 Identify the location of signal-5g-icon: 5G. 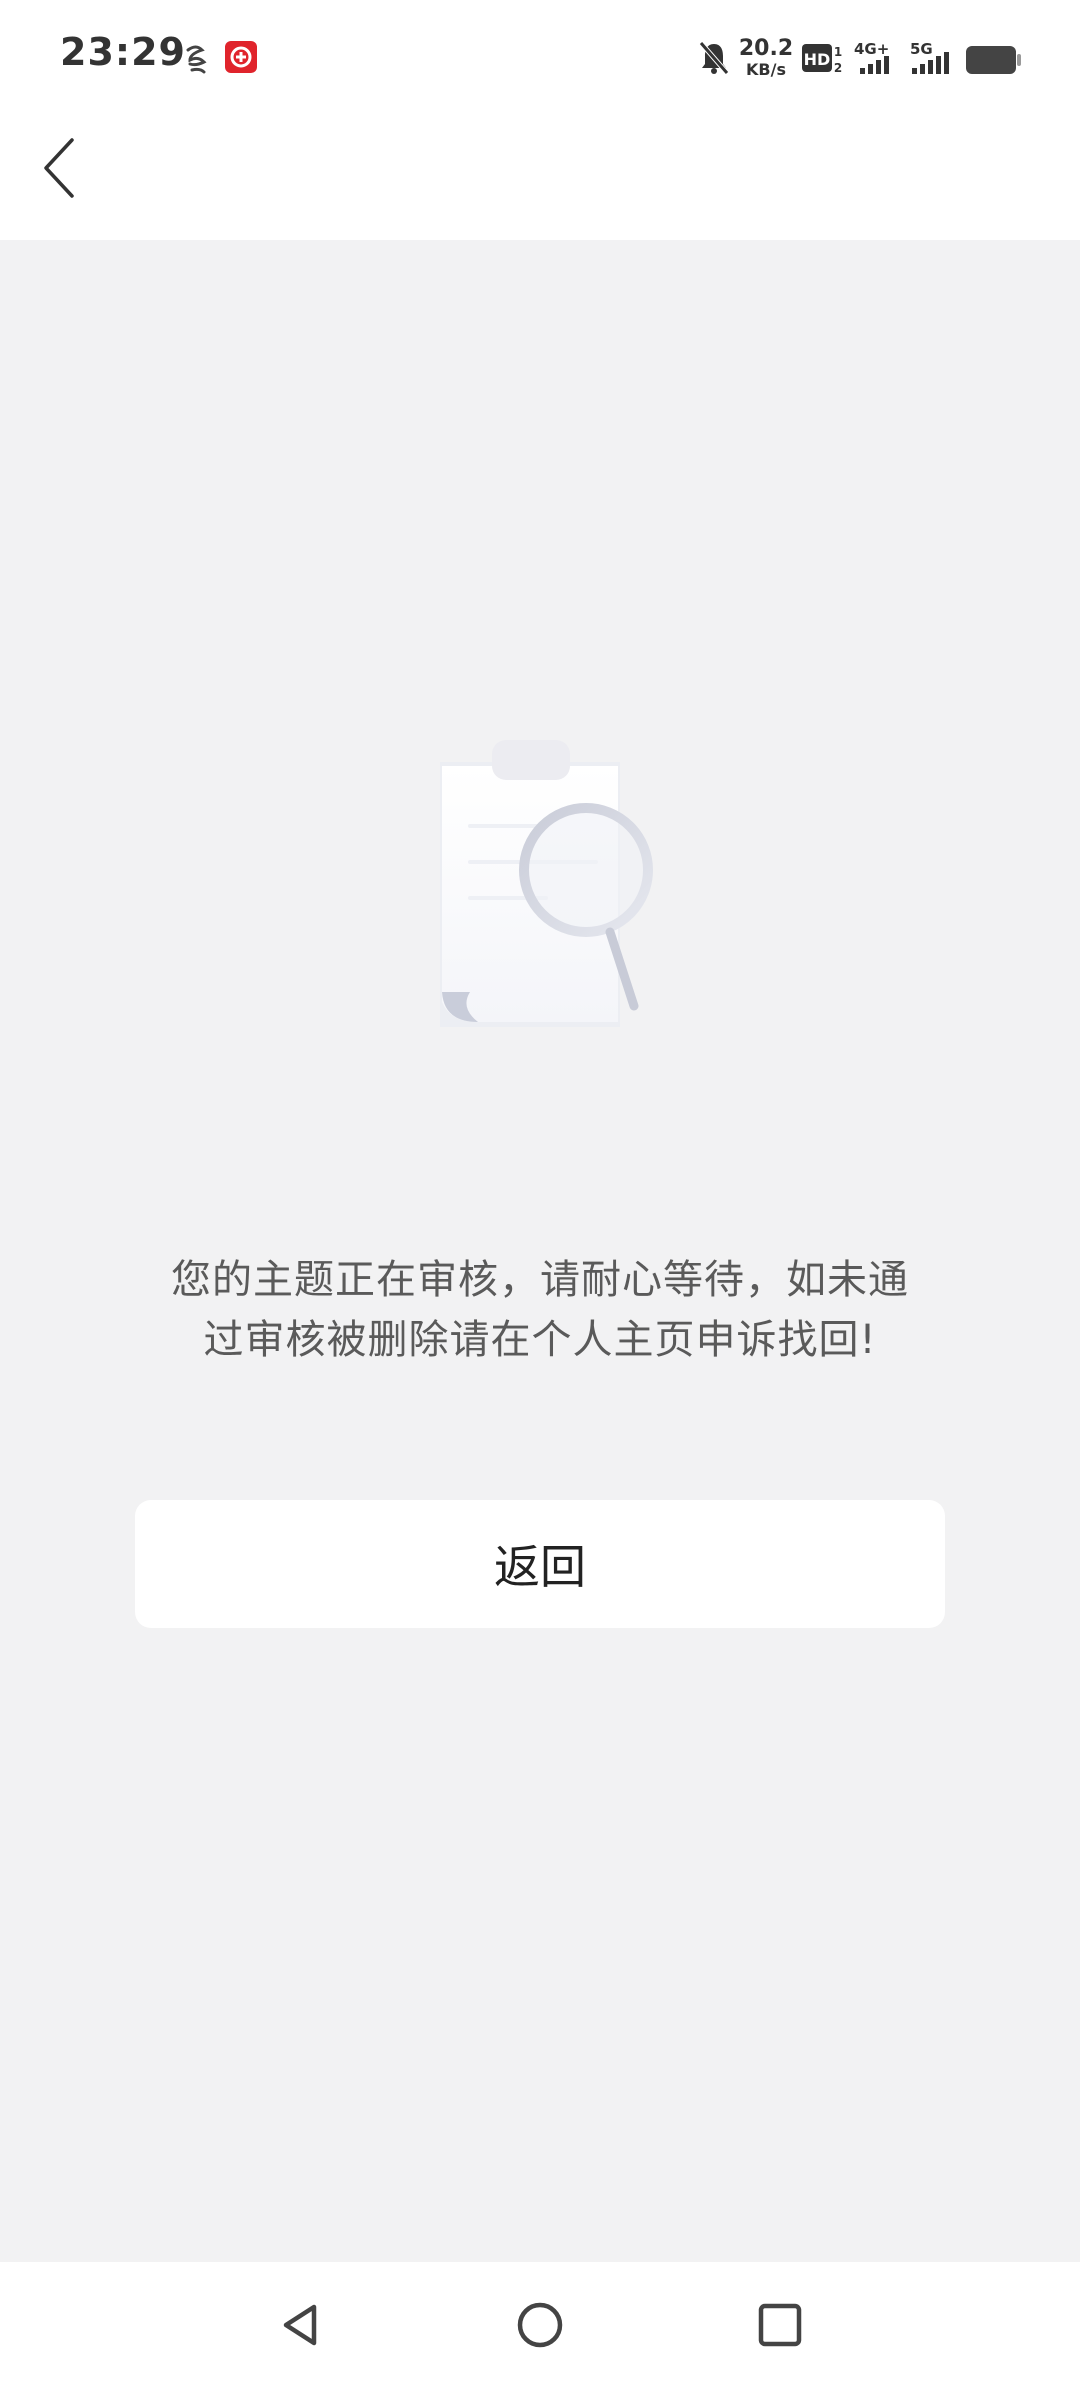
(929, 57).